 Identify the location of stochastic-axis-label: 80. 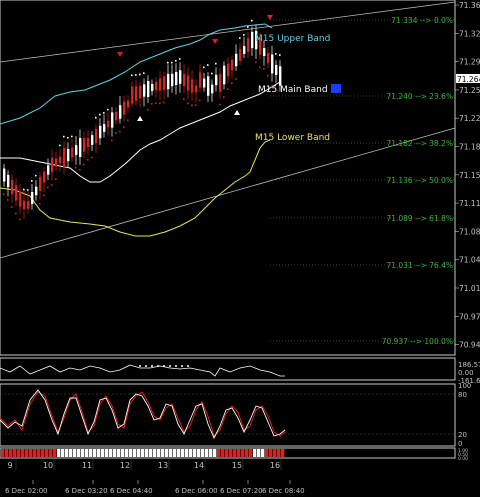
(462, 395).